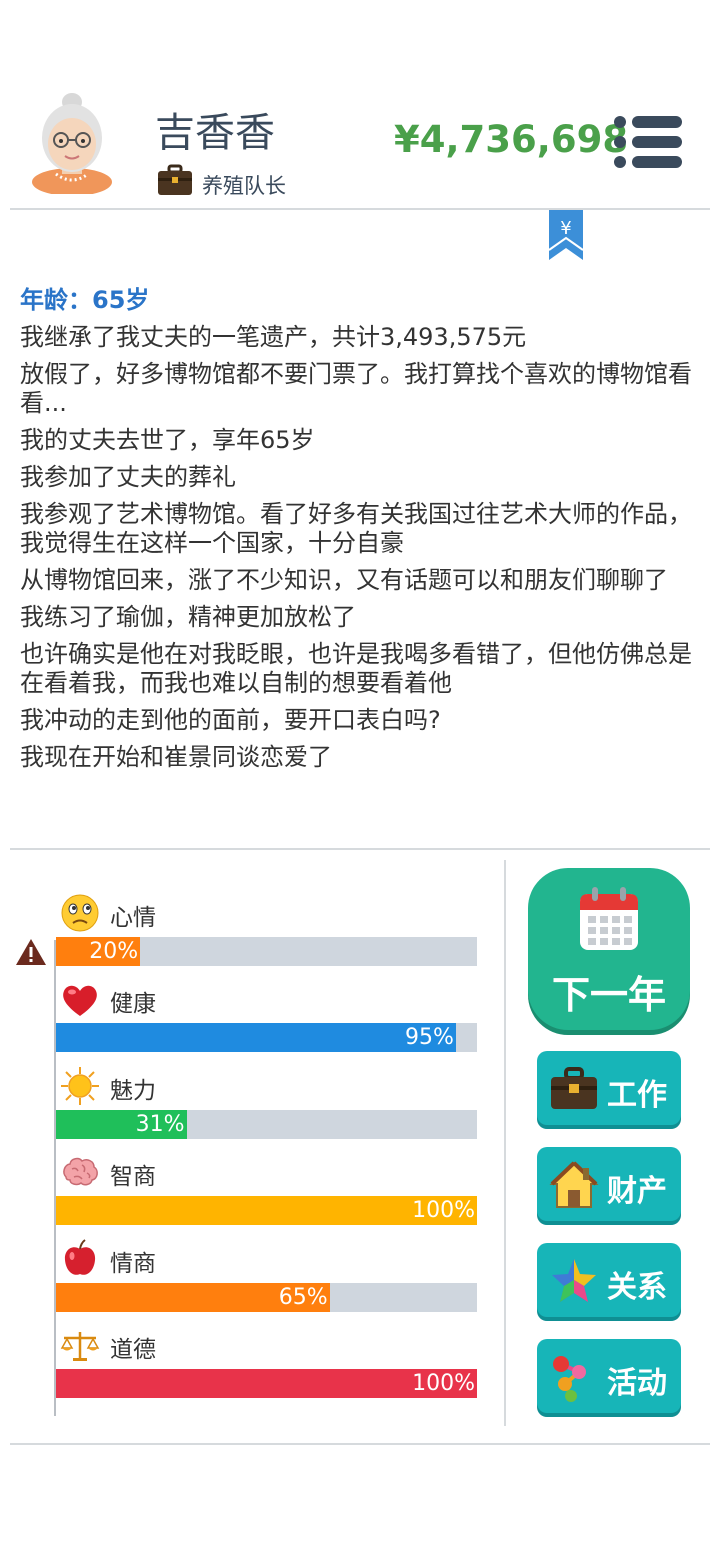 This screenshot has height=1541, width=720. I want to click on relations-button: 关系, so click(609, 1280).